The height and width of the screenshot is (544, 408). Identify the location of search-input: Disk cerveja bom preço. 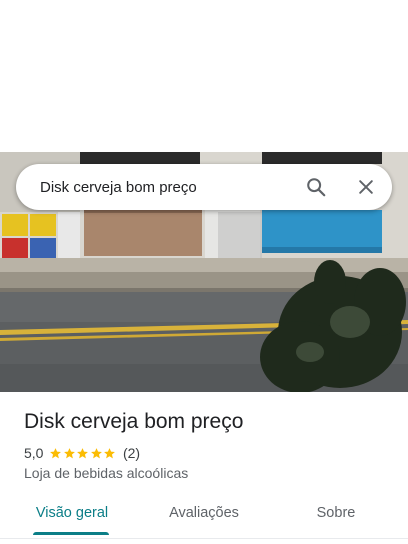
(156, 187).